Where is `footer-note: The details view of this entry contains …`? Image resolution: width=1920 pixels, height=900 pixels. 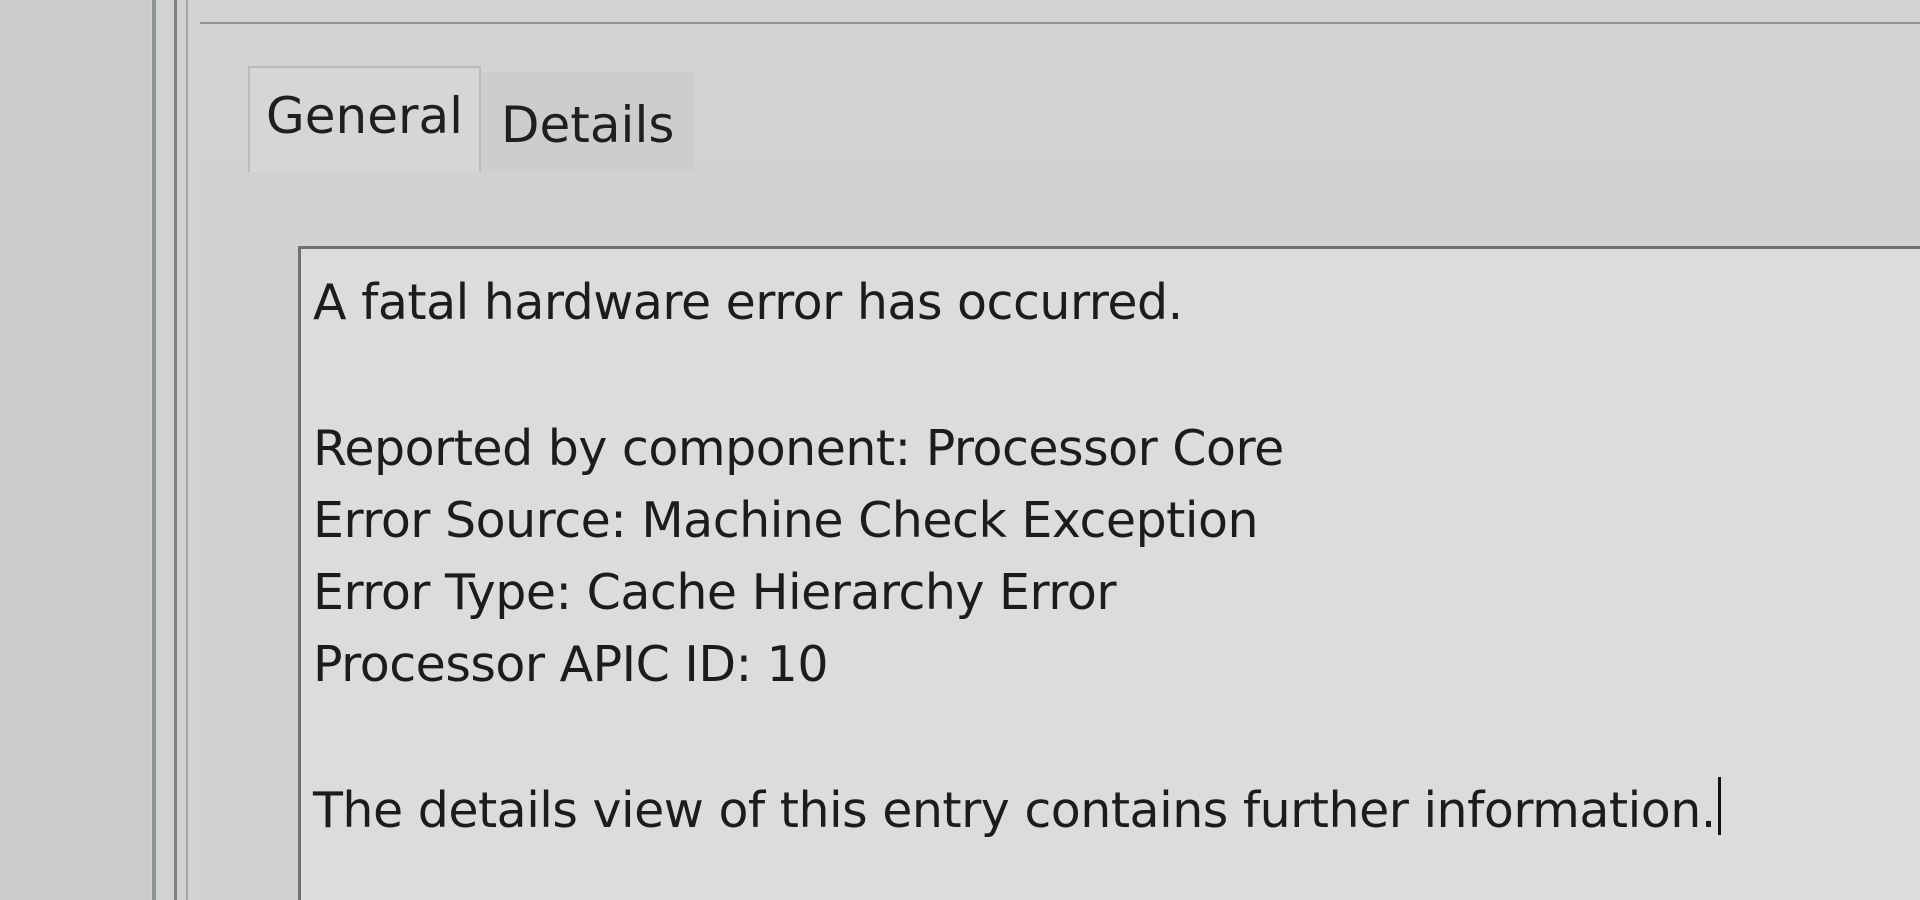
footer-note: The details view of this entry contains … is located at coordinates (1014, 810).